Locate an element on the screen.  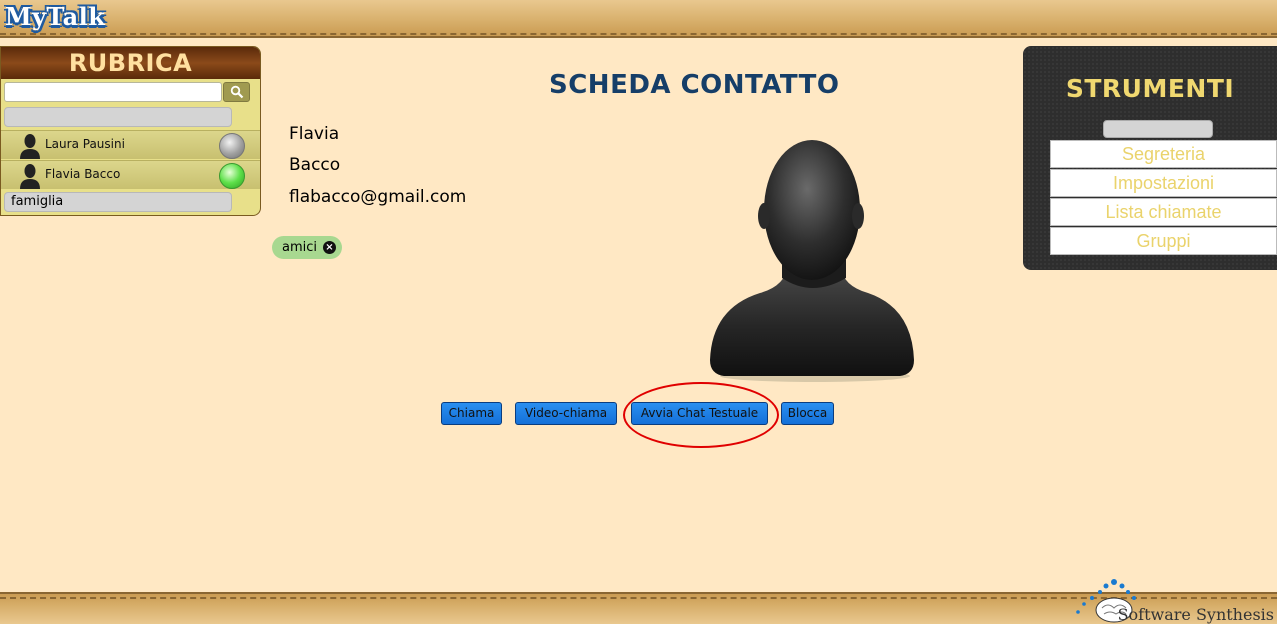
remove-tag-icon: × is located at coordinates (329, 247).